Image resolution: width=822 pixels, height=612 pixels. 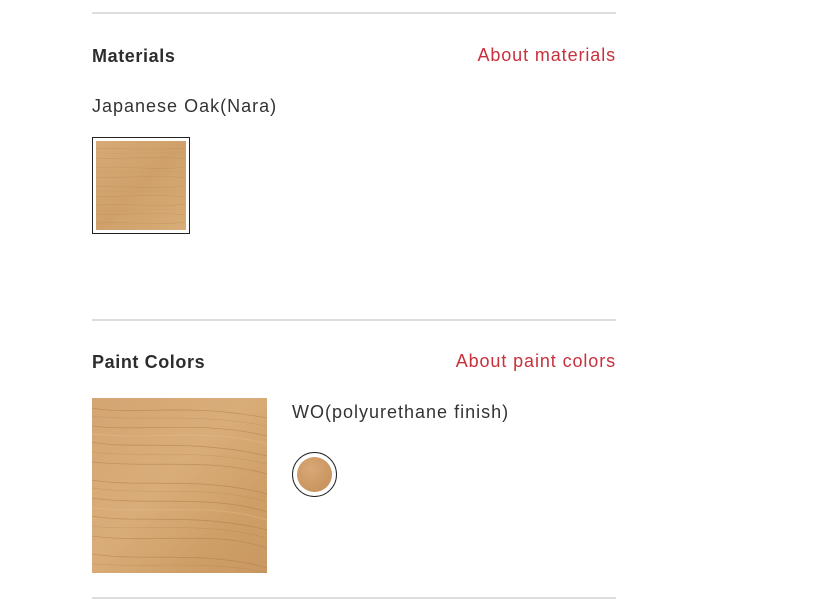 I want to click on oak-texture-icon, so click(x=141, y=185).